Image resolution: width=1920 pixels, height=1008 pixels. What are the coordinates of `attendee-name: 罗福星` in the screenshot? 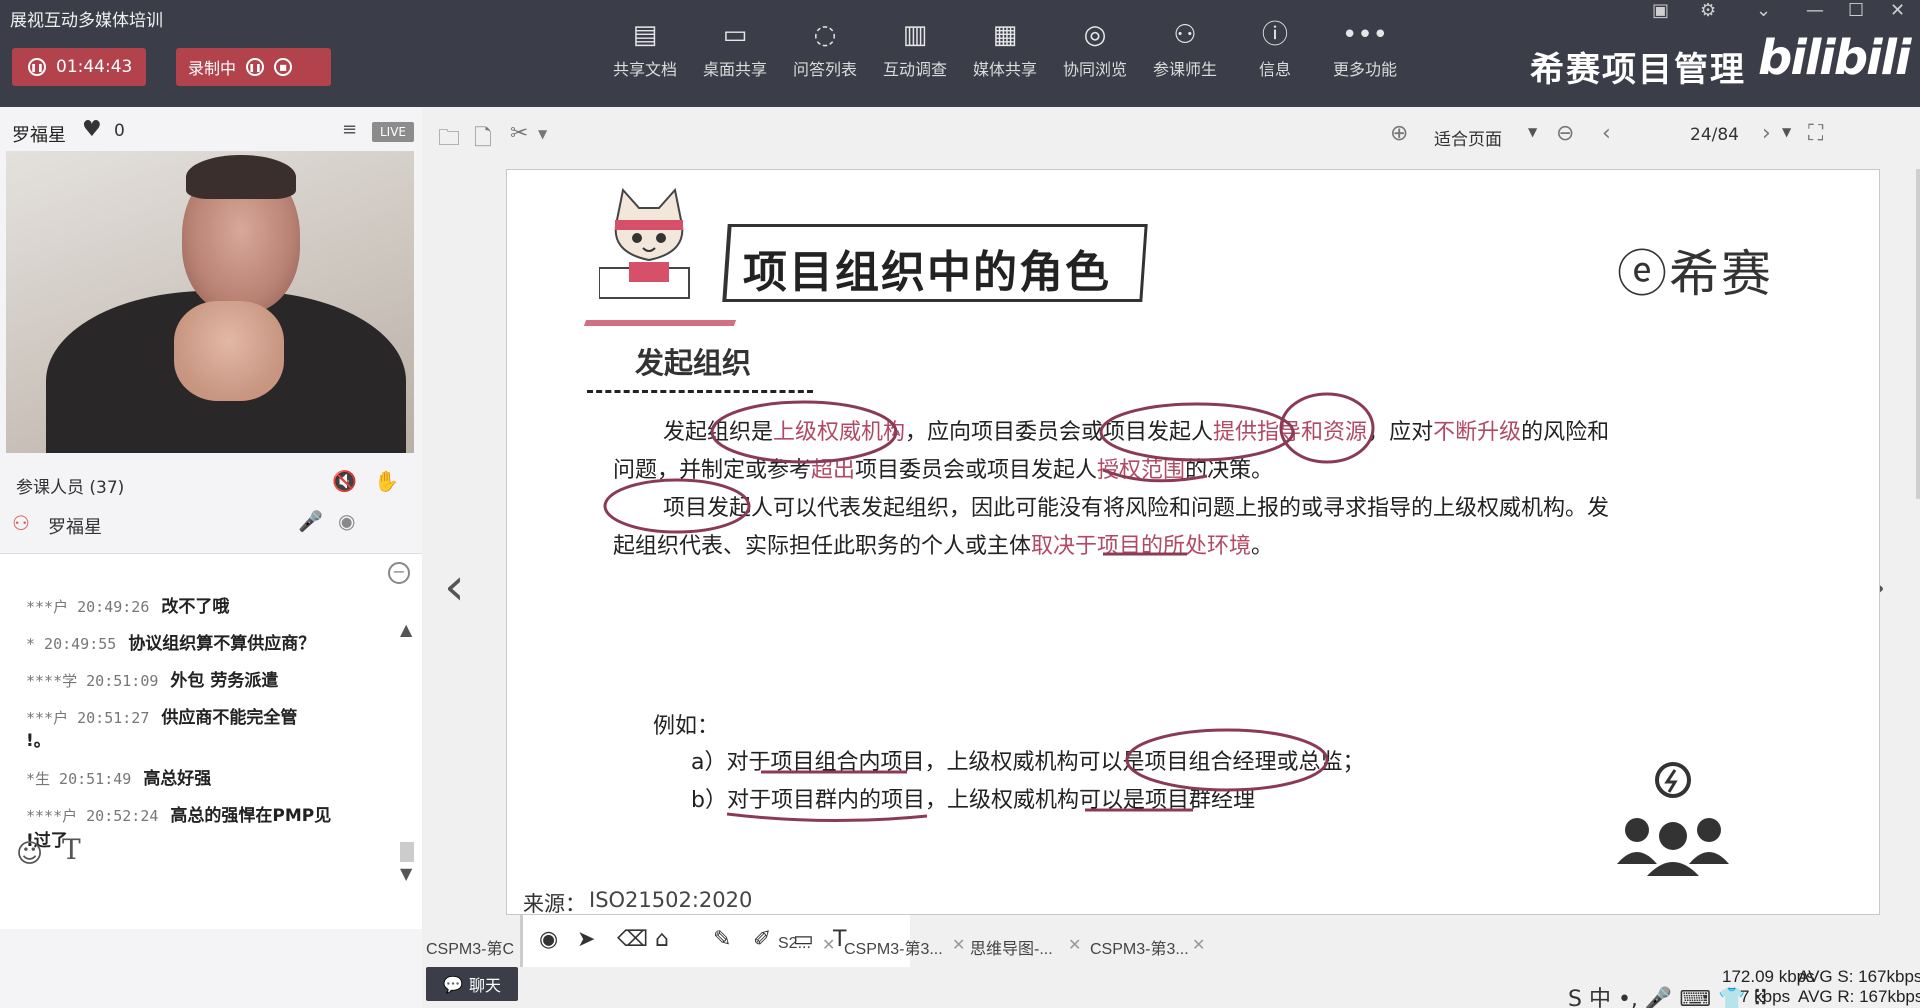 It's located at (75, 527).